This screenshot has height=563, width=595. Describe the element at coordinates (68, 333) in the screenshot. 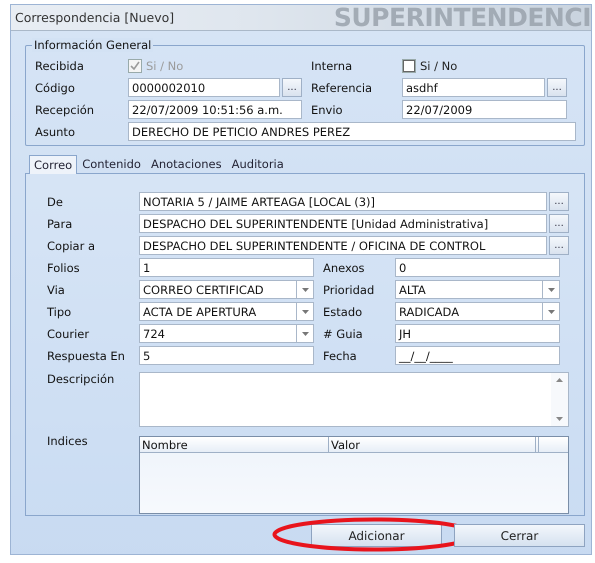

I see `field-label: Courier` at that location.